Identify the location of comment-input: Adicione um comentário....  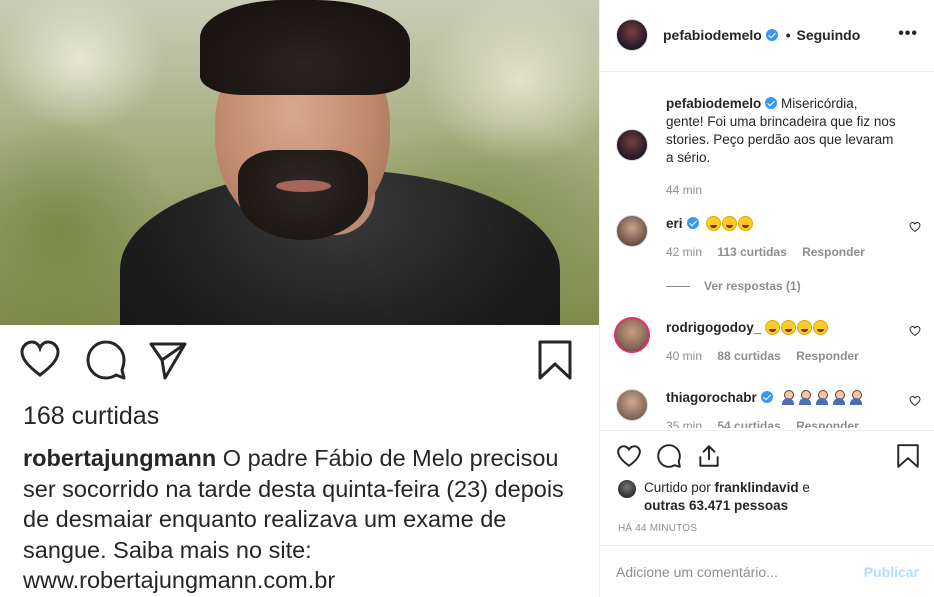
(697, 572).